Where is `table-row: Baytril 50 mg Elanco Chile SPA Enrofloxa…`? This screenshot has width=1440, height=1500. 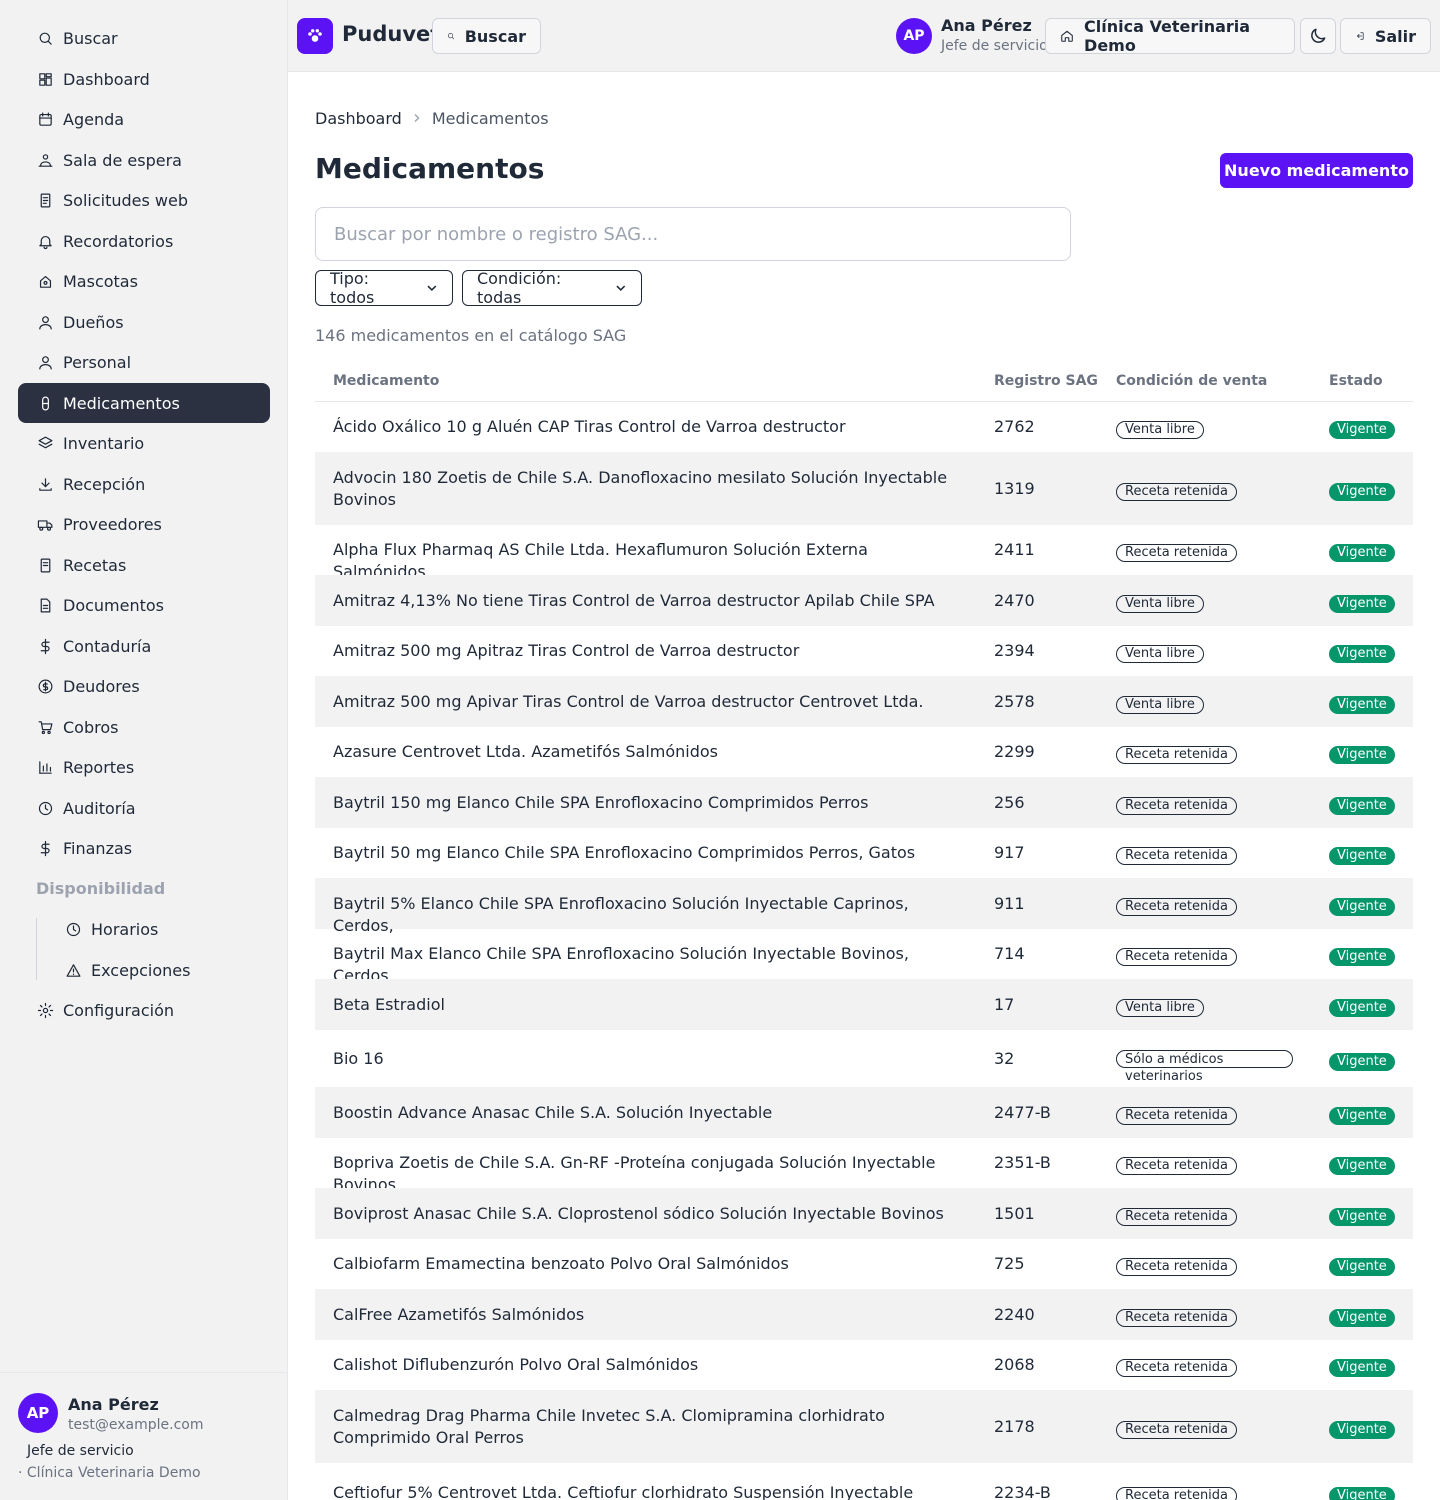
table-row: Baytril 50 mg Elanco Chile SPA Enrofloxa… is located at coordinates (864, 853).